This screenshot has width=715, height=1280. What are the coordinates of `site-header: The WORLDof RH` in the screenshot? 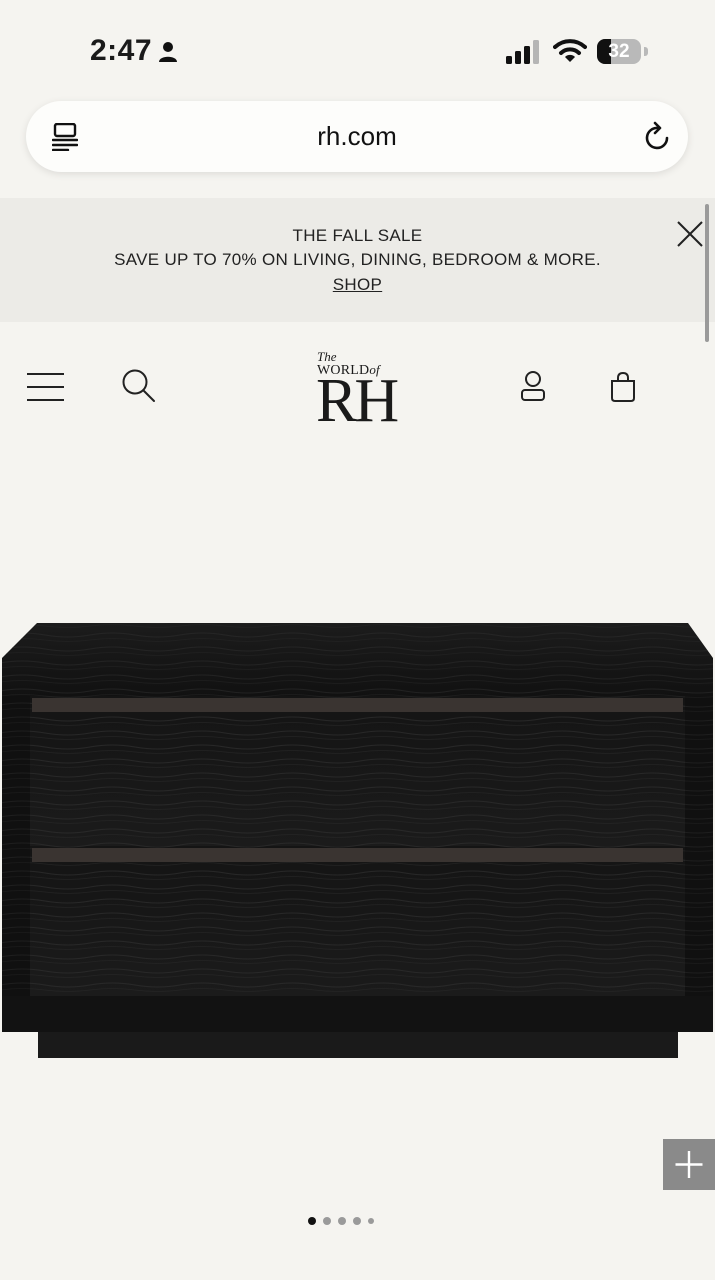 It's located at (357, 390).